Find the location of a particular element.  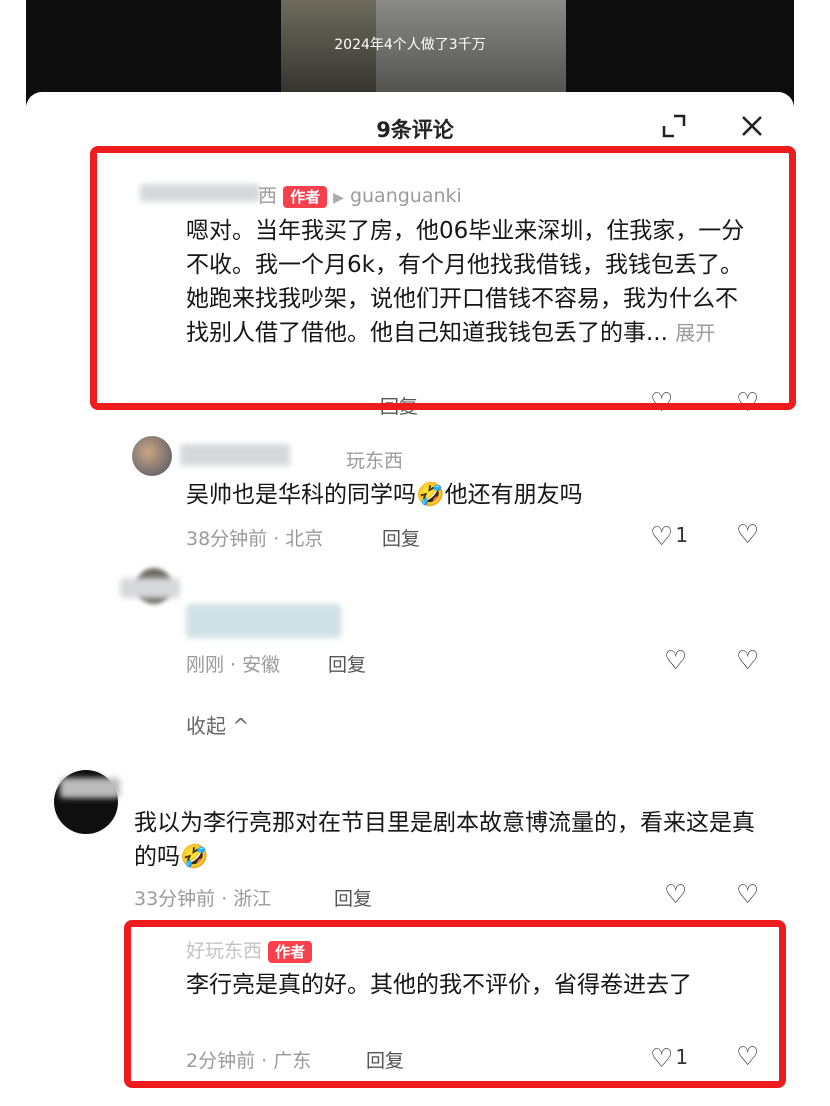

comment-author: 玩东西 is located at coordinates (374, 459).